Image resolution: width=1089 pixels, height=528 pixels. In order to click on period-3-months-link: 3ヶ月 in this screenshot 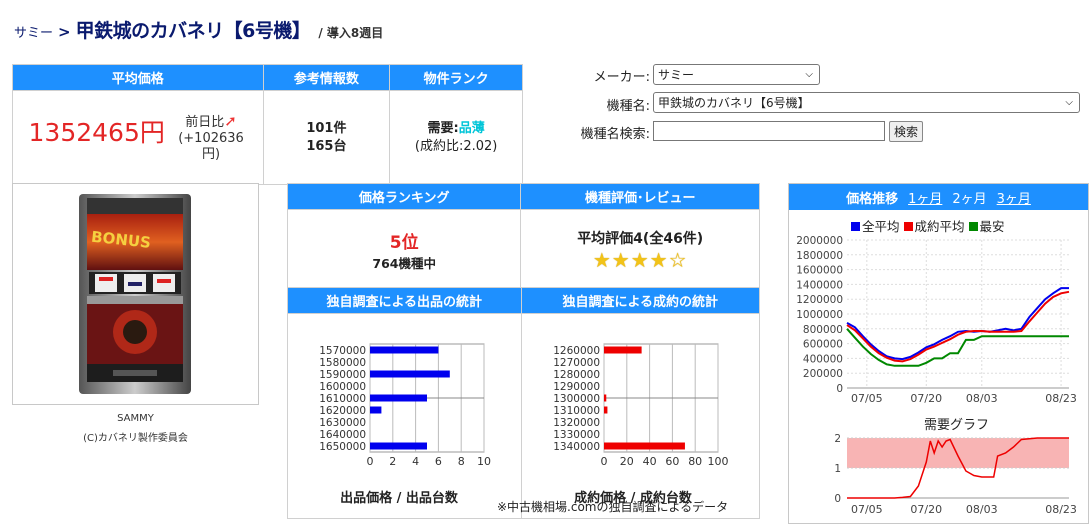, I will do `click(1014, 197)`.